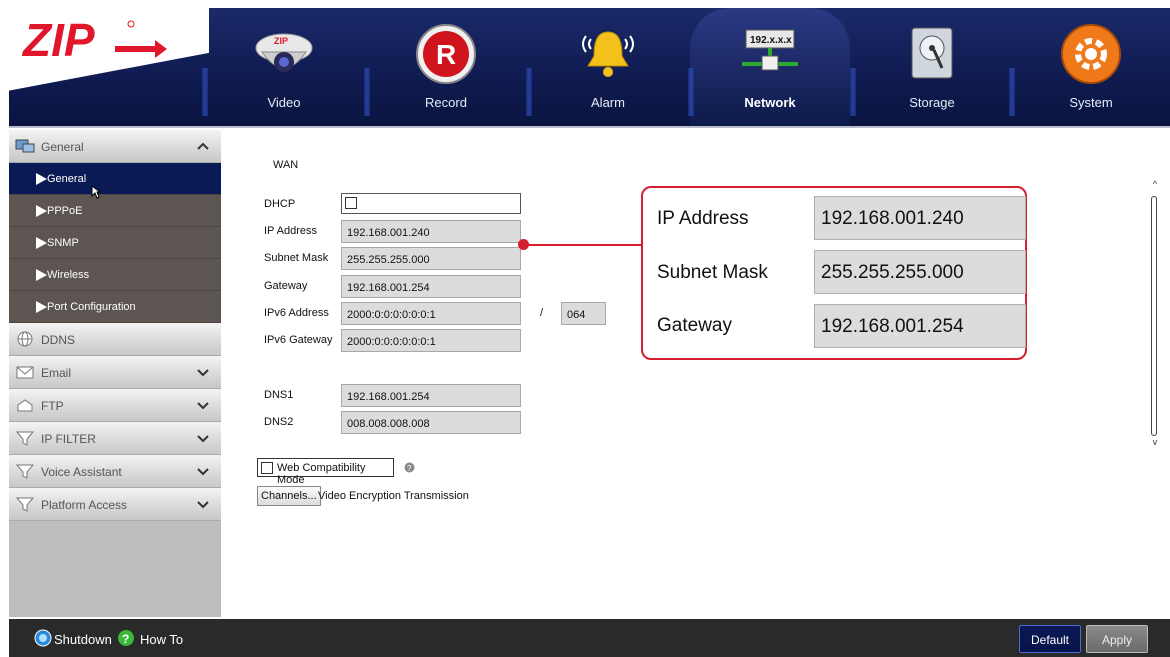 The image size is (1170, 657). What do you see at coordinates (583, 313) in the screenshot?
I see `ipv6-prefix-field: 064` at bounding box center [583, 313].